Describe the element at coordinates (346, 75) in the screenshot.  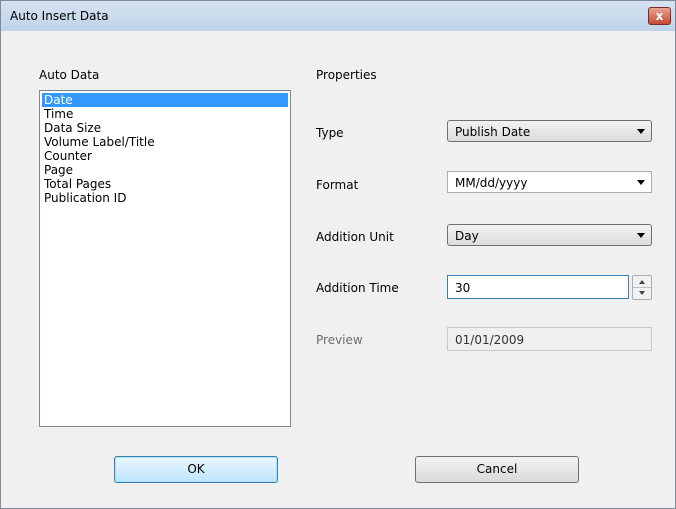
I see `properties-label: Properties` at that location.